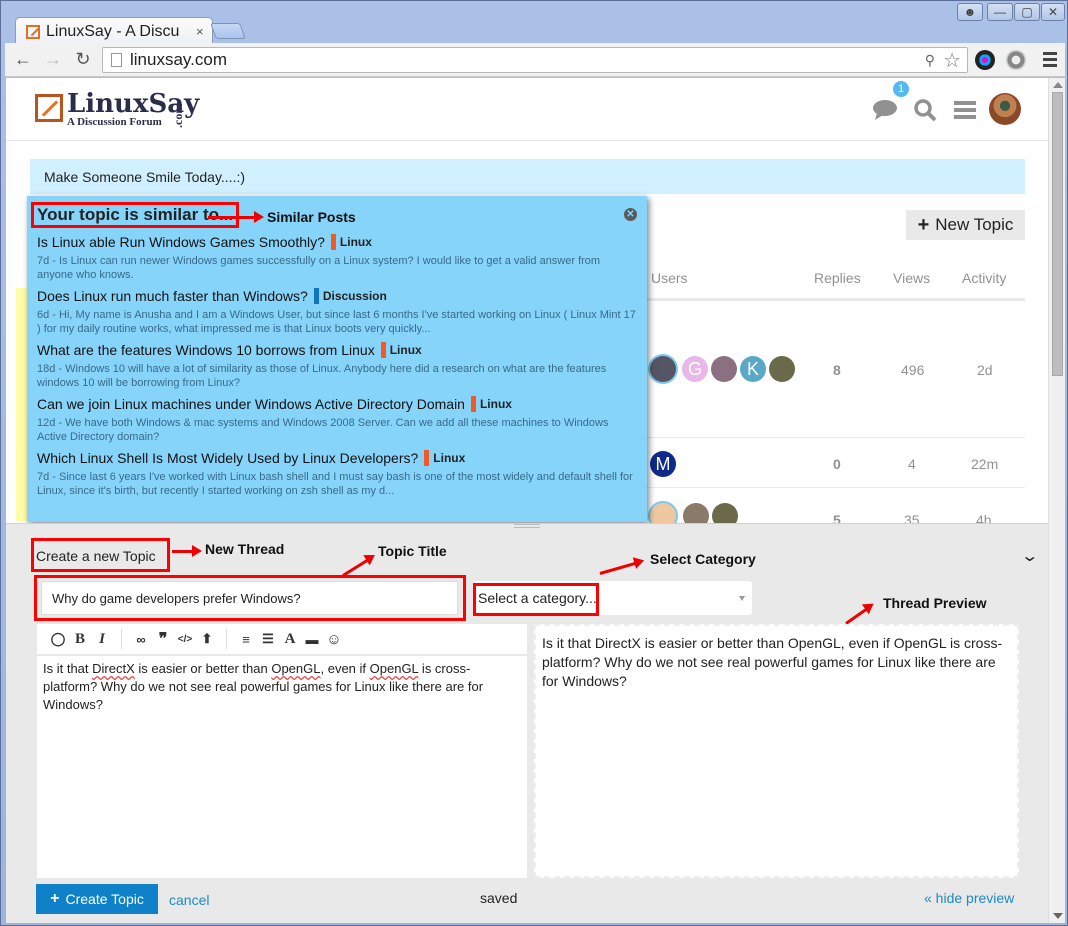 The width and height of the screenshot is (1068, 926). What do you see at coordinates (312, 639) in the screenshot?
I see `horizontal-rule-icon: ▬` at bounding box center [312, 639].